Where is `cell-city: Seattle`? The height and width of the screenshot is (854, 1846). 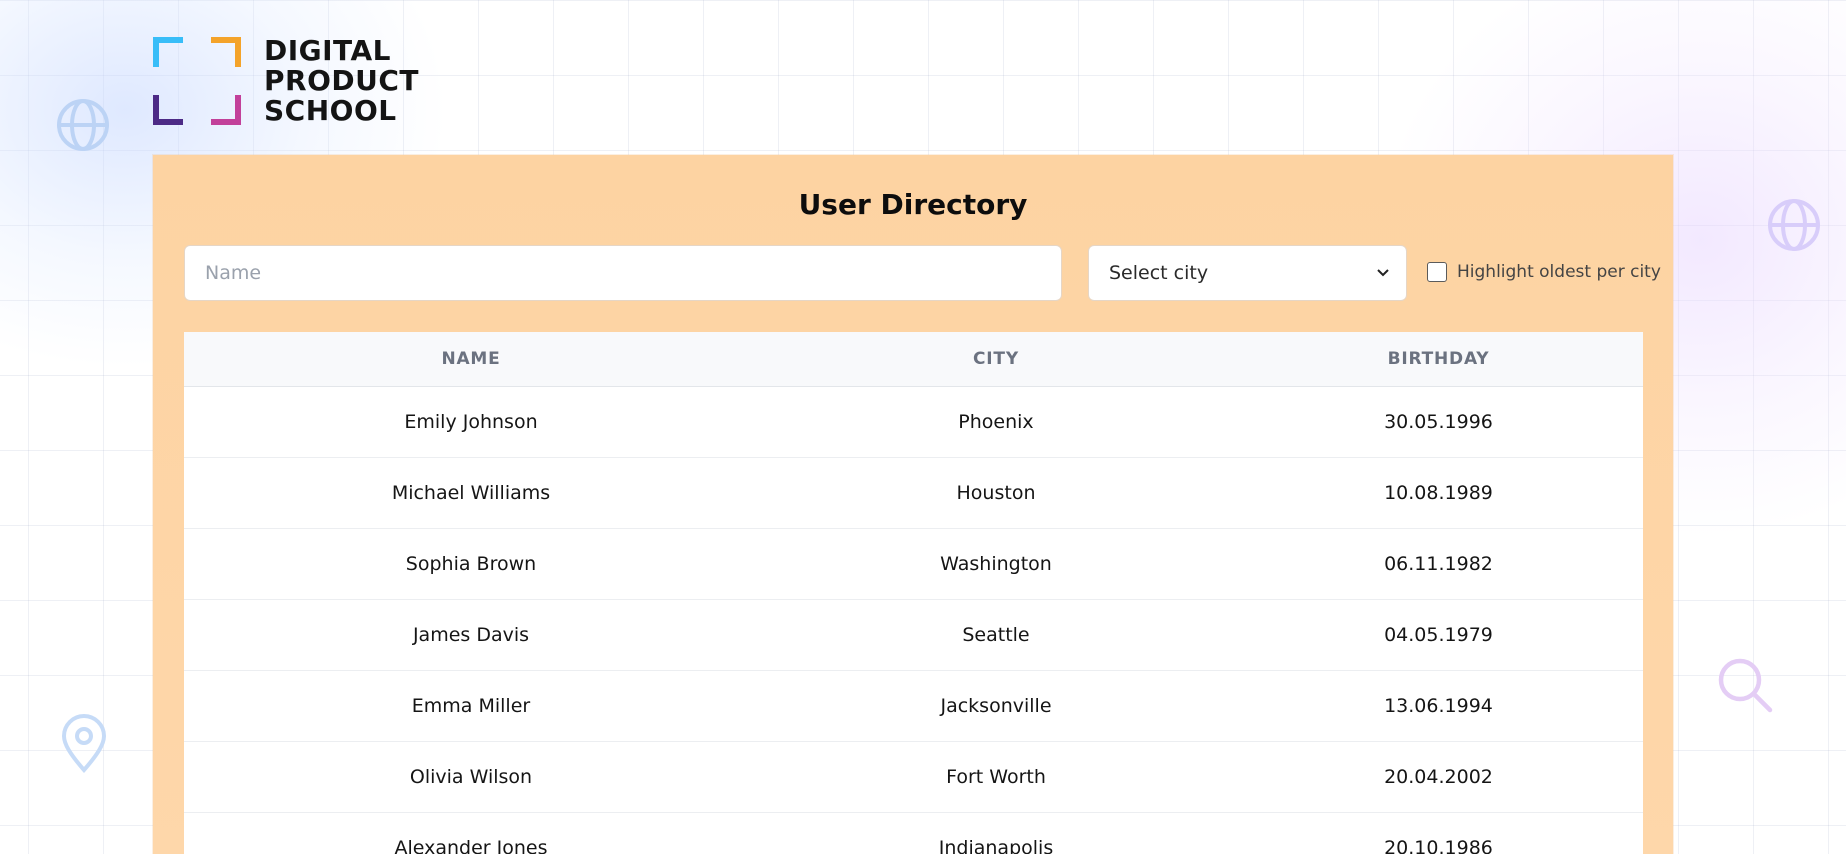
cell-city: Seattle is located at coordinates (996, 635).